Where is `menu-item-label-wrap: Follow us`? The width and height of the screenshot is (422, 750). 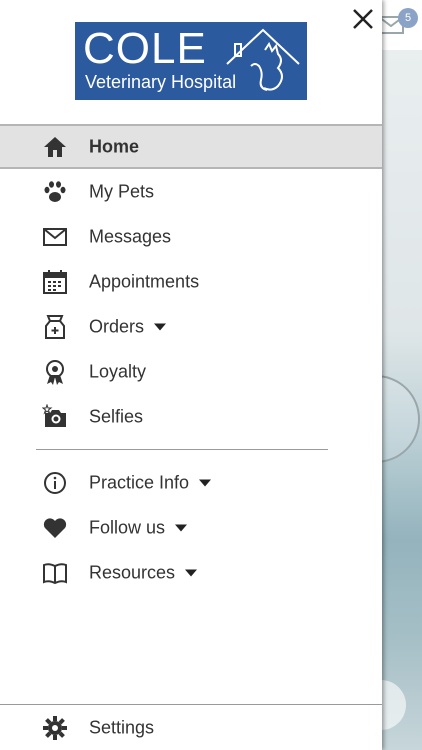
menu-item-label-wrap: Follow us is located at coordinates (138, 527).